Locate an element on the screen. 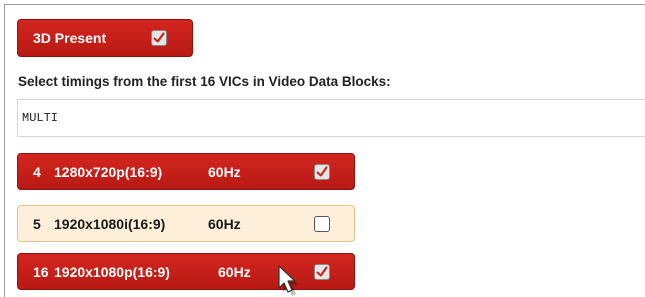 The width and height of the screenshot is (645, 297). 3d-present-checkbox is located at coordinates (159, 38).